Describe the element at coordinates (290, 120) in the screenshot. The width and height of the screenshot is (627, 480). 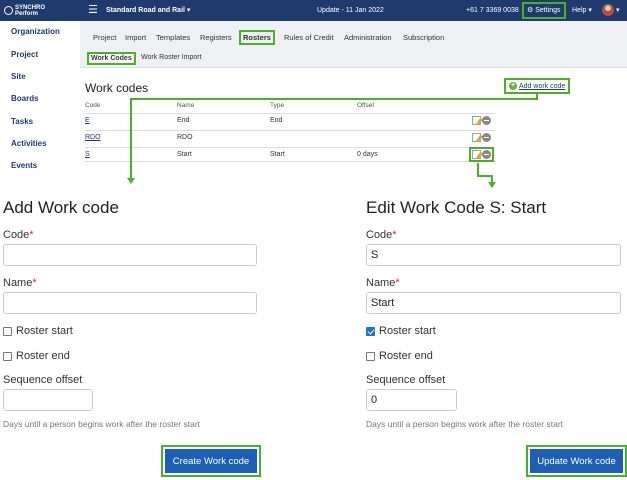
I see `table-row: E End End` at that location.